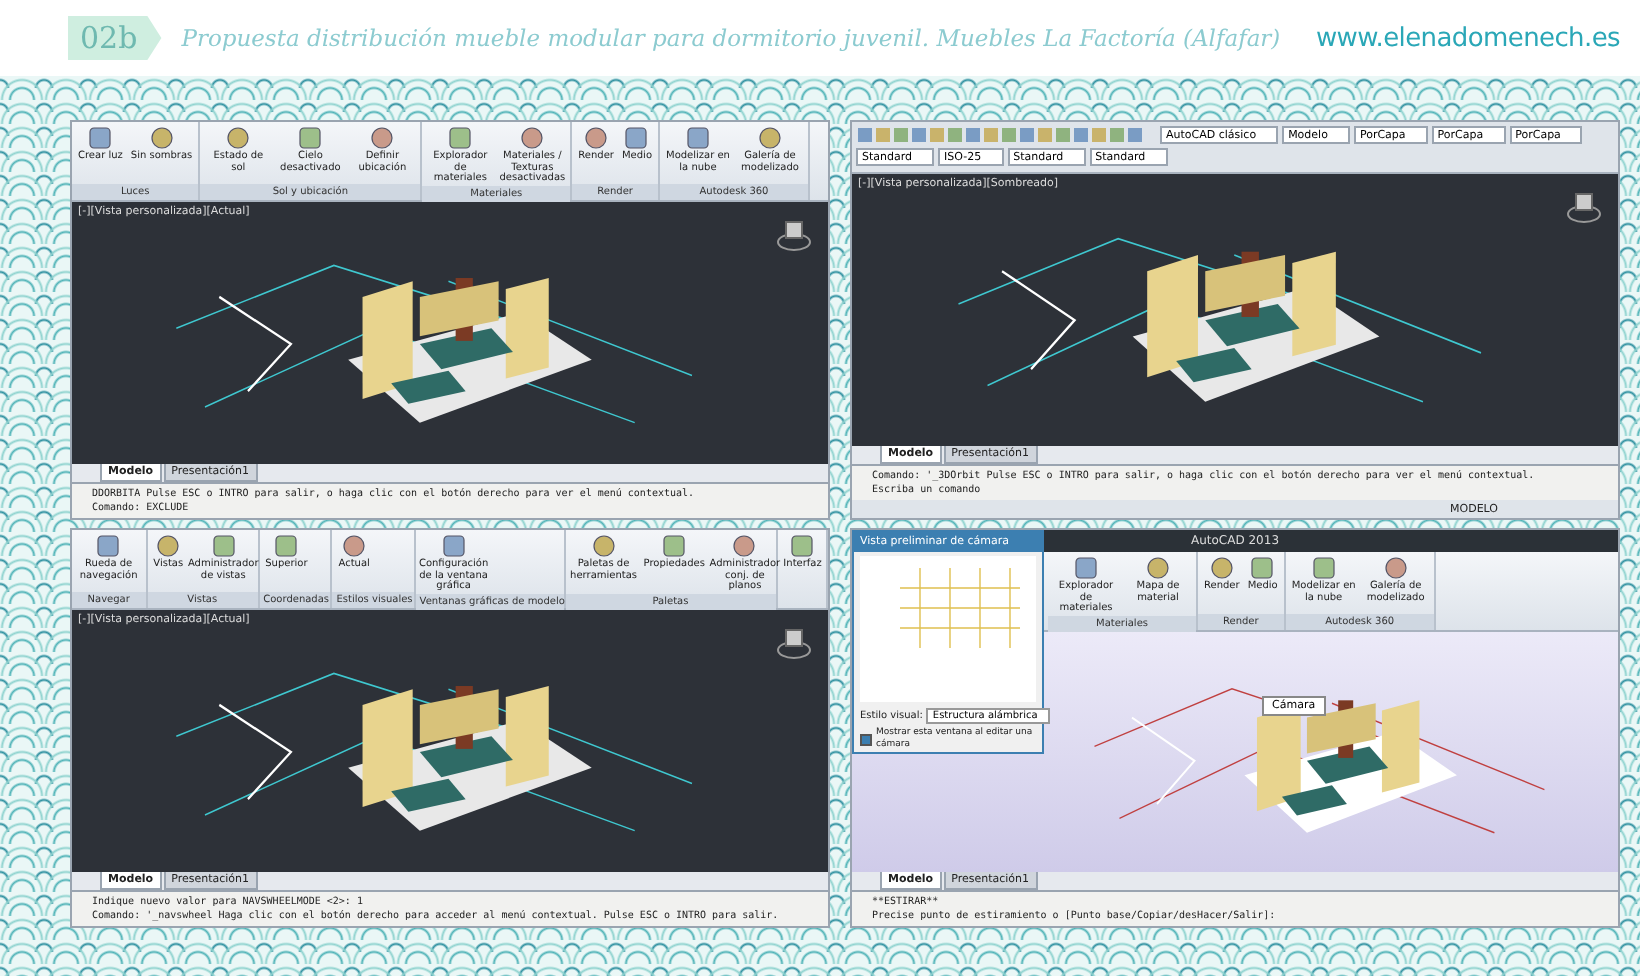 Image resolution: width=1640 pixels, height=976 pixels. What do you see at coordinates (960, 608) in the screenshot?
I see `wireframe-drawing` at bounding box center [960, 608].